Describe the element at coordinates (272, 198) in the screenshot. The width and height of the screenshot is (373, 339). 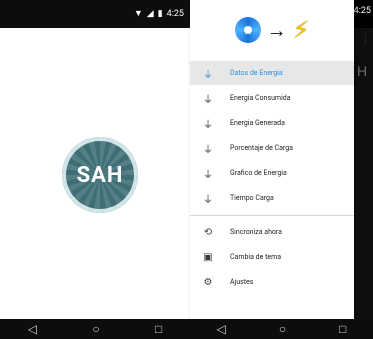
I see `menu-item-tiempo-carga: ⏚ Tiempo Carga` at that location.